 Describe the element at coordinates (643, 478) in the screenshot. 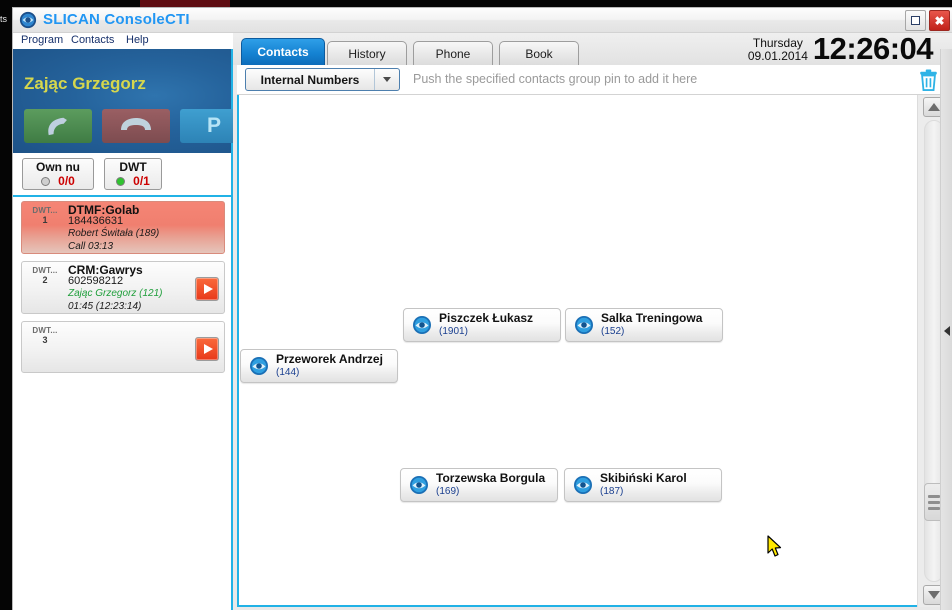

I see `contact-name: Skibiński Karol` at that location.